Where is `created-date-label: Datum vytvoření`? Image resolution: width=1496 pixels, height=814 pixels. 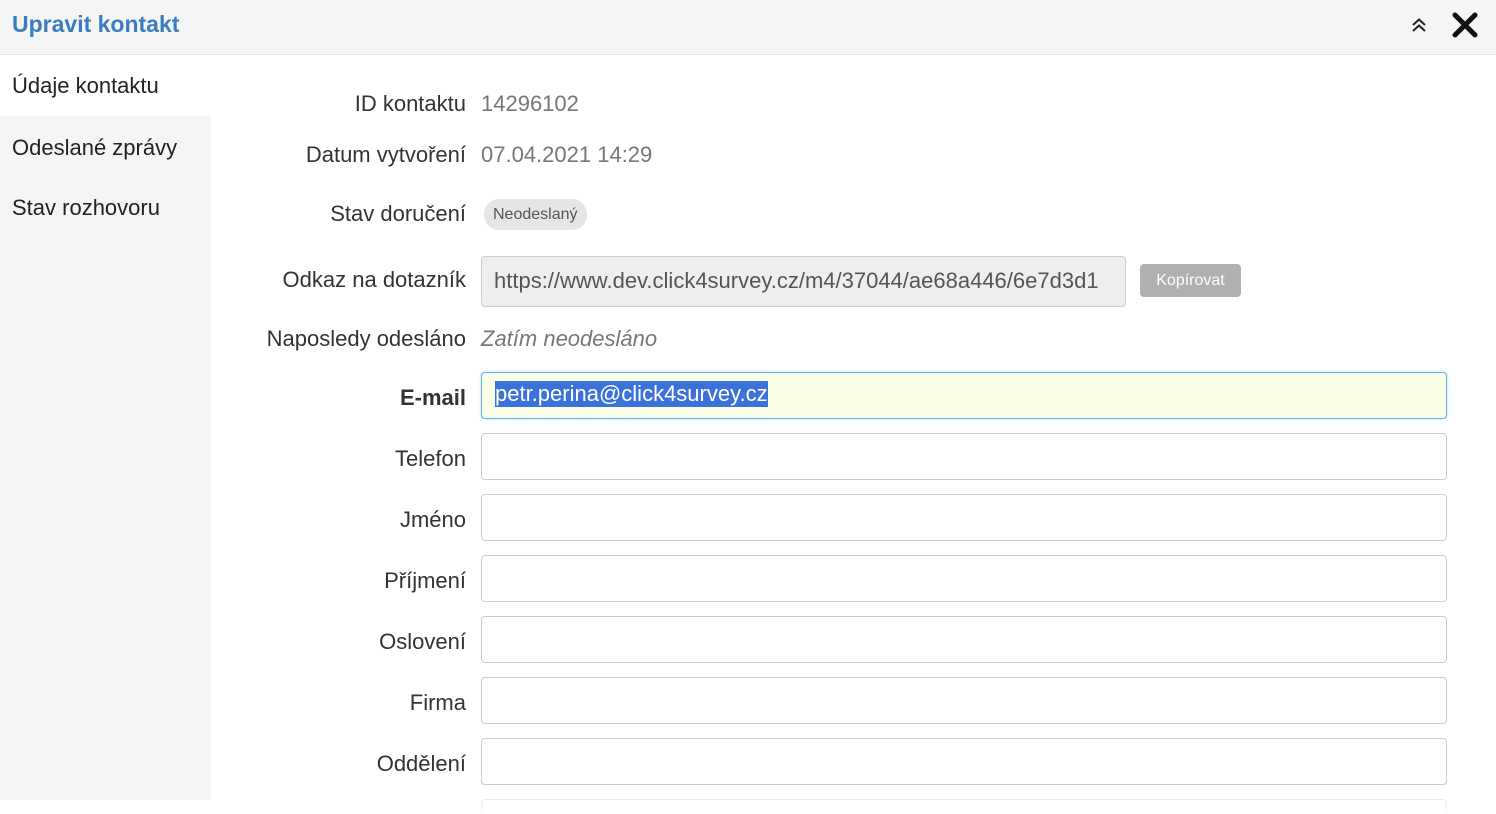
created-date-label: Datum vytvoření is located at coordinates (385, 154).